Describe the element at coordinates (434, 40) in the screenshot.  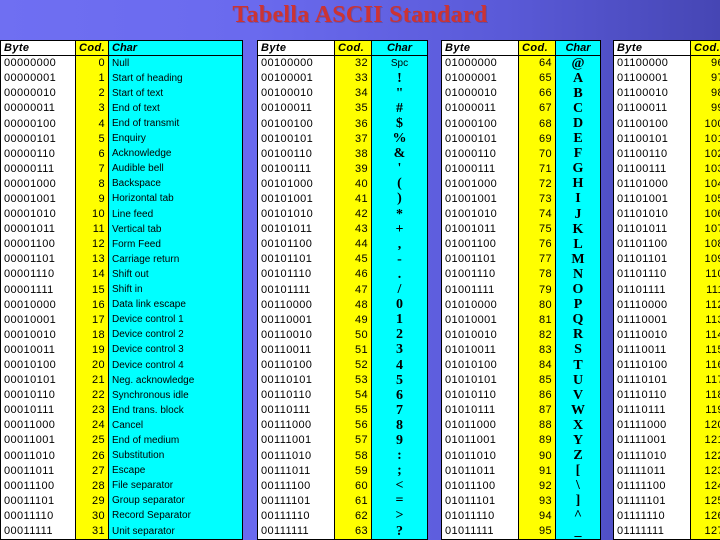
I see `block-gap` at that location.